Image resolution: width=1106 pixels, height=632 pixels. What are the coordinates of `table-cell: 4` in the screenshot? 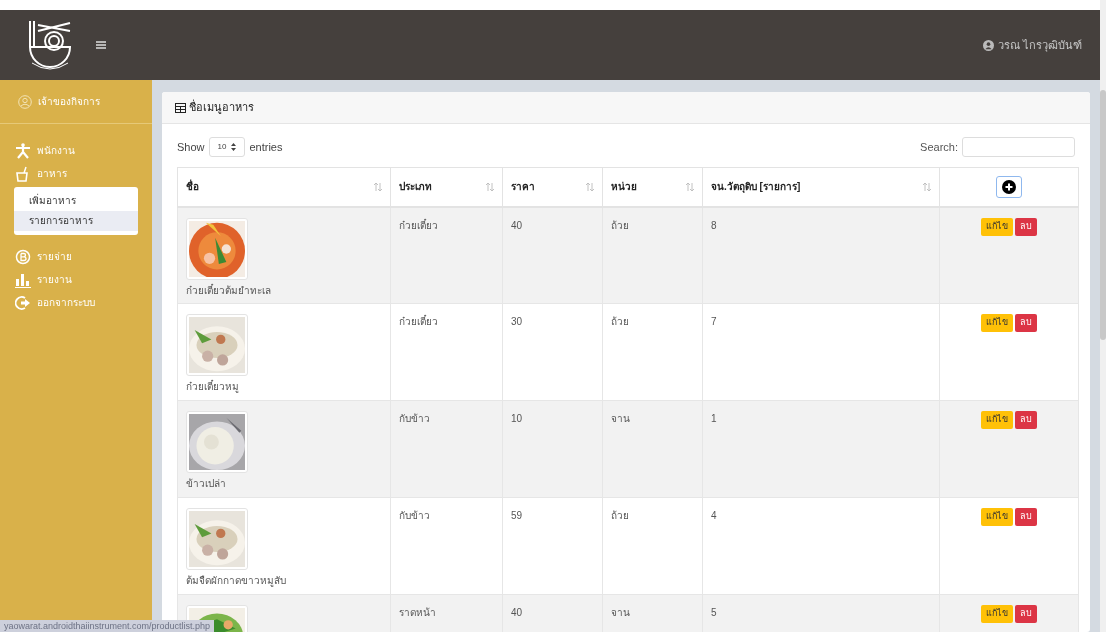 It's located at (714, 515).